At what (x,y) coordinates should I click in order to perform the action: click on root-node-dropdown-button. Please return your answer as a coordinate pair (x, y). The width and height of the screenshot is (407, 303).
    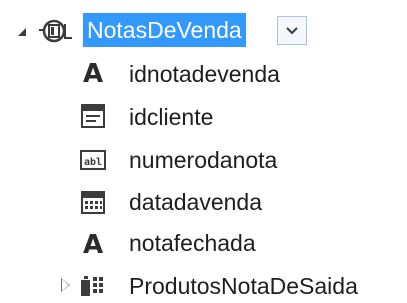
    Looking at the image, I should click on (292, 30).